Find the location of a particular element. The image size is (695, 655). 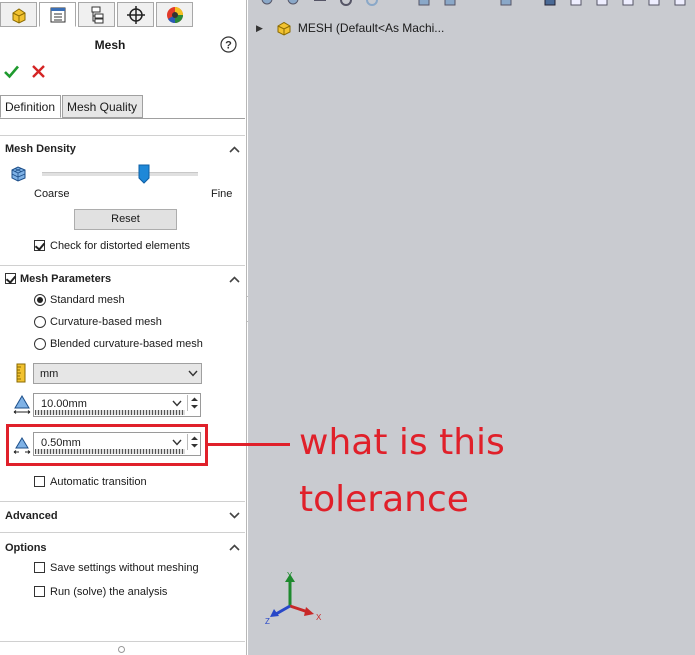

annotation-line-2: tolerance is located at coordinates (384, 499).